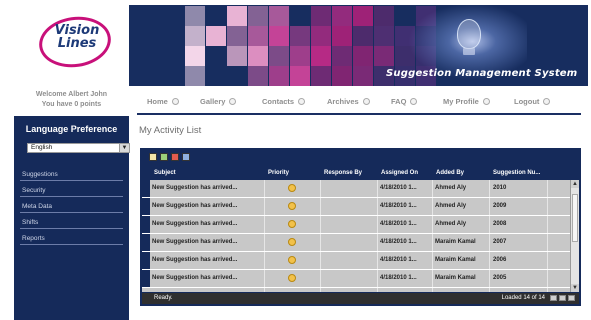  What do you see at coordinates (165, 173) in the screenshot?
I see `column-subject: Subject` at bounding box center [165, 173].